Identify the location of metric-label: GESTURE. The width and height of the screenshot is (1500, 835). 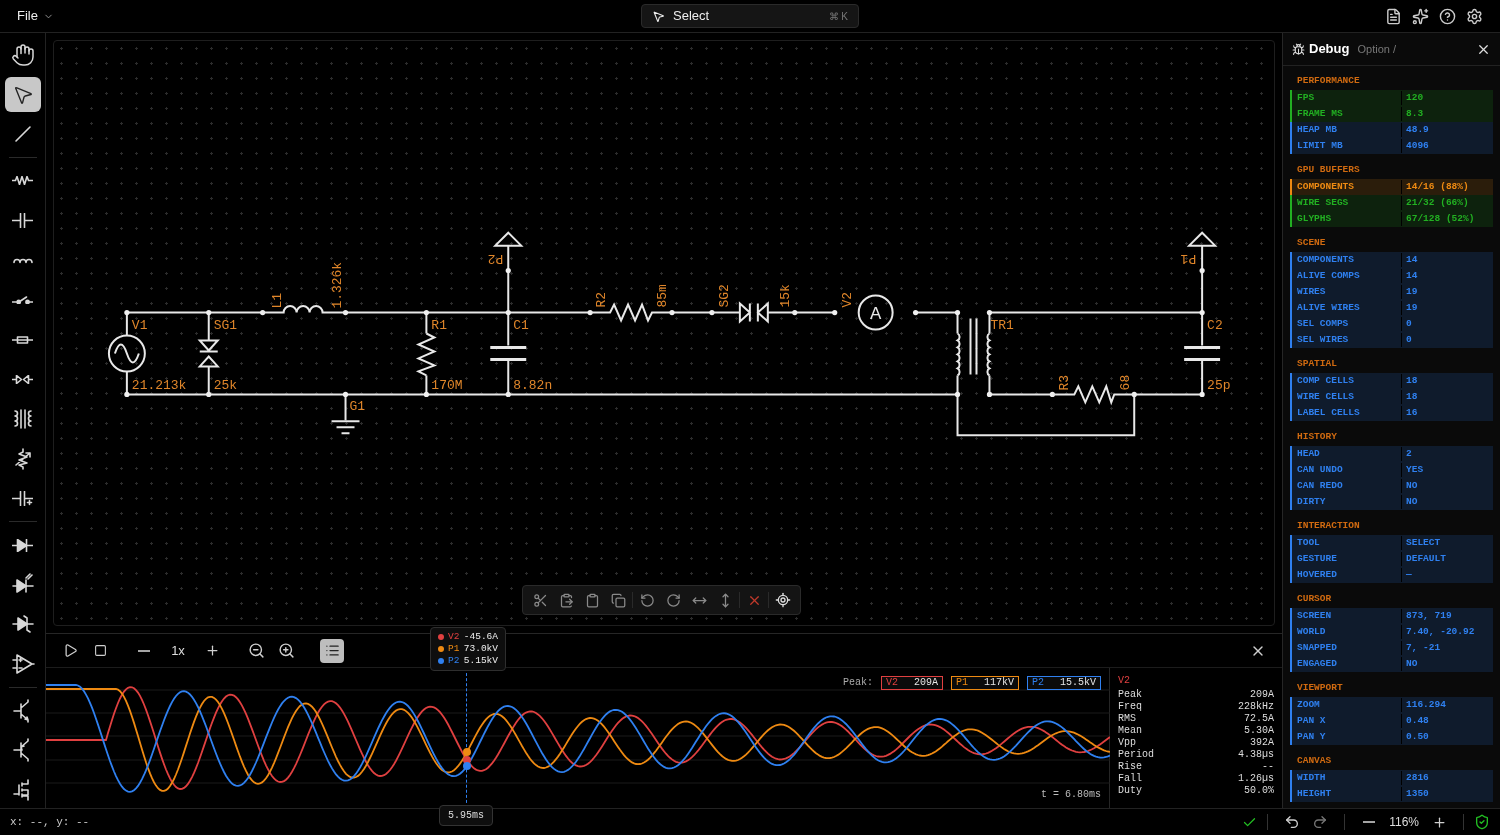
(1347, 559).